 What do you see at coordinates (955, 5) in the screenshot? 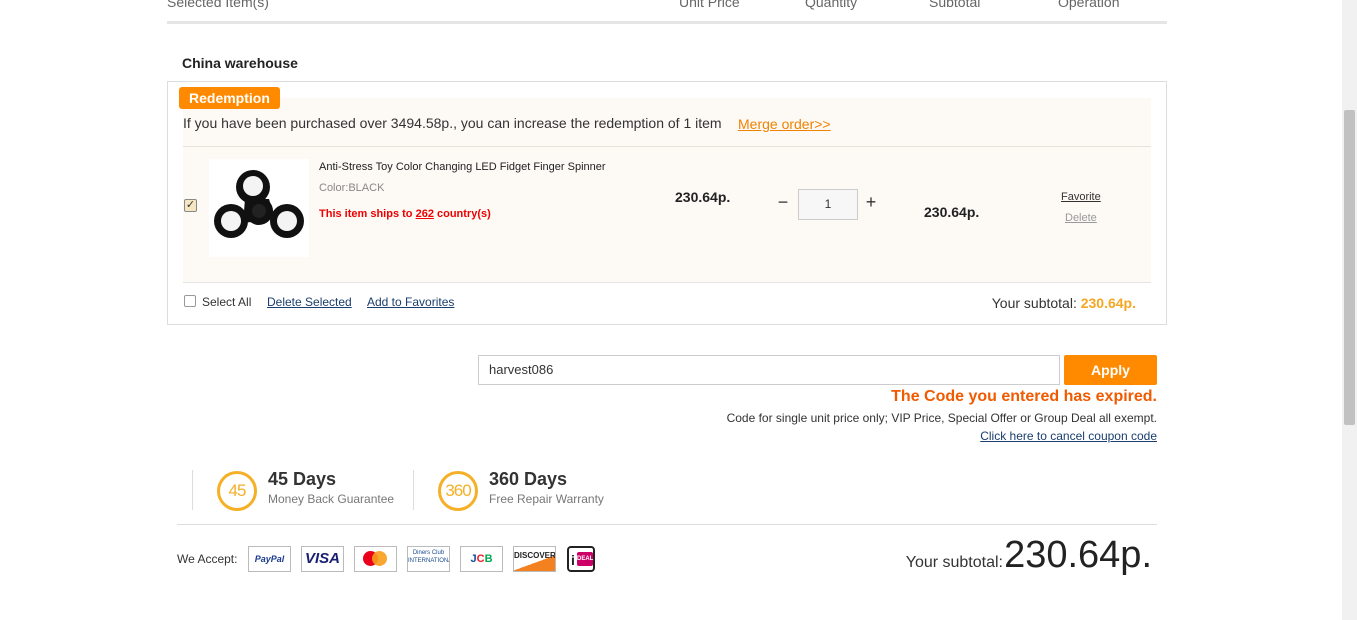
I see `header-subtotal: Subtotal` at bounding box center [955, 5].